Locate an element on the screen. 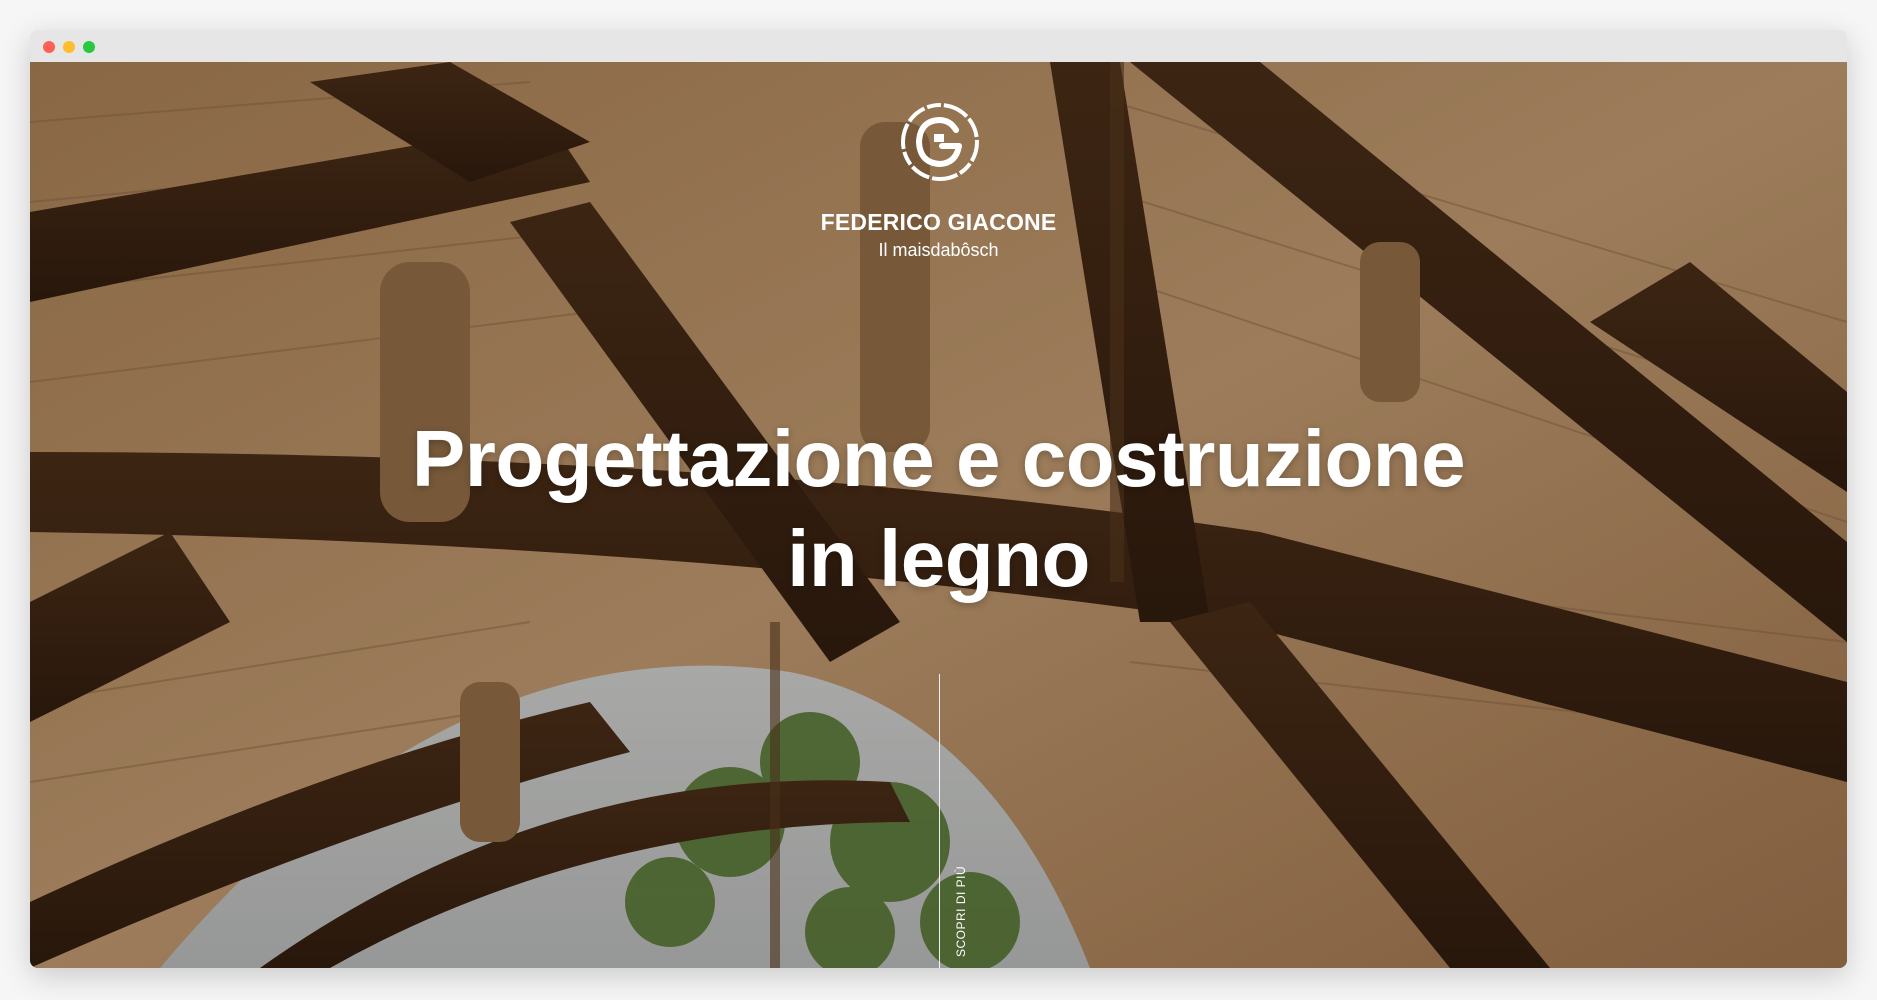 Image resolution: width=1877 pixels, height=1000 pixels. brand-name: FEDERICO GIACONE is located at coordinates (938, 222).